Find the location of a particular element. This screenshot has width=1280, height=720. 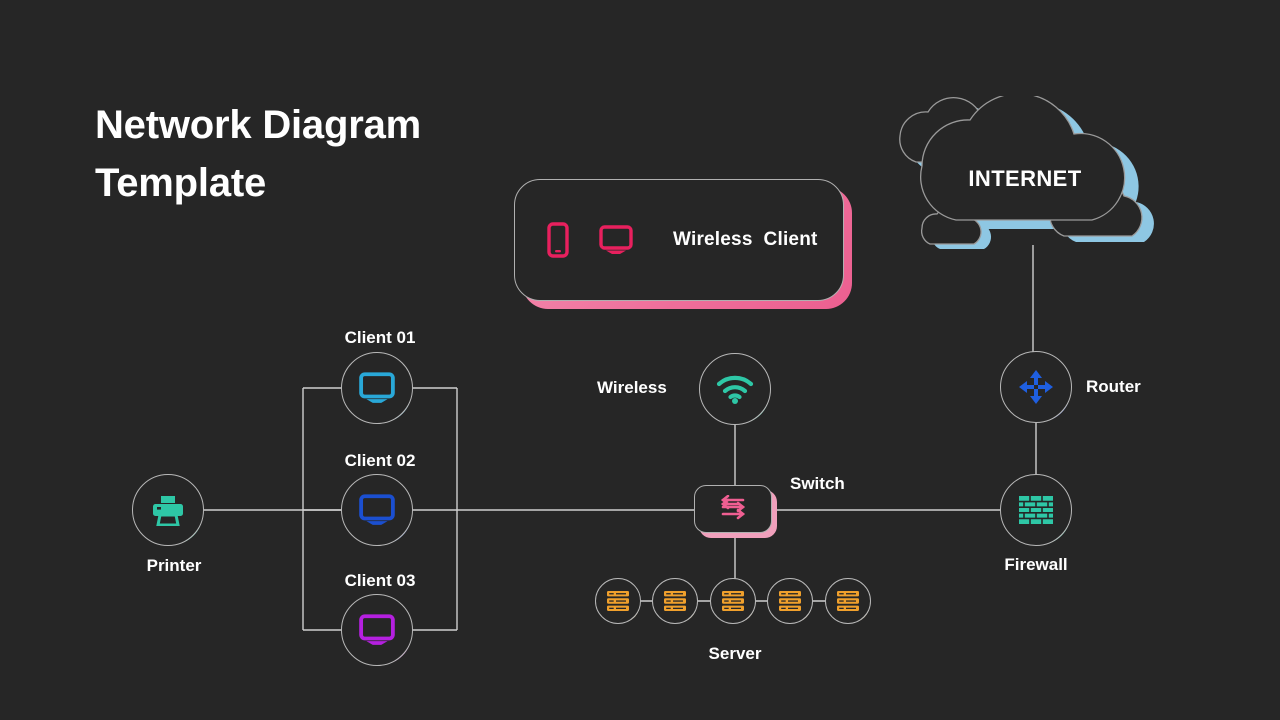

wifi-icon is located at coordinates (735, 389).